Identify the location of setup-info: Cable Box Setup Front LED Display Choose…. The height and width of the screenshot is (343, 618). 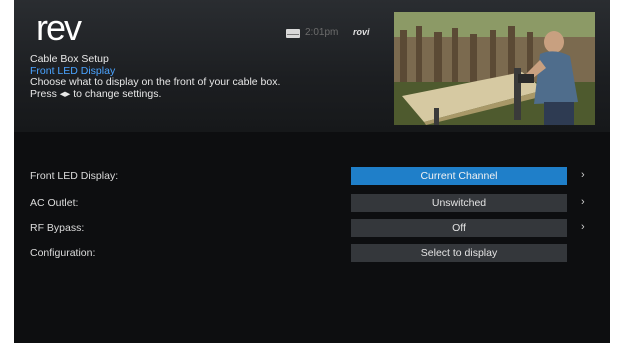
(155, 76).